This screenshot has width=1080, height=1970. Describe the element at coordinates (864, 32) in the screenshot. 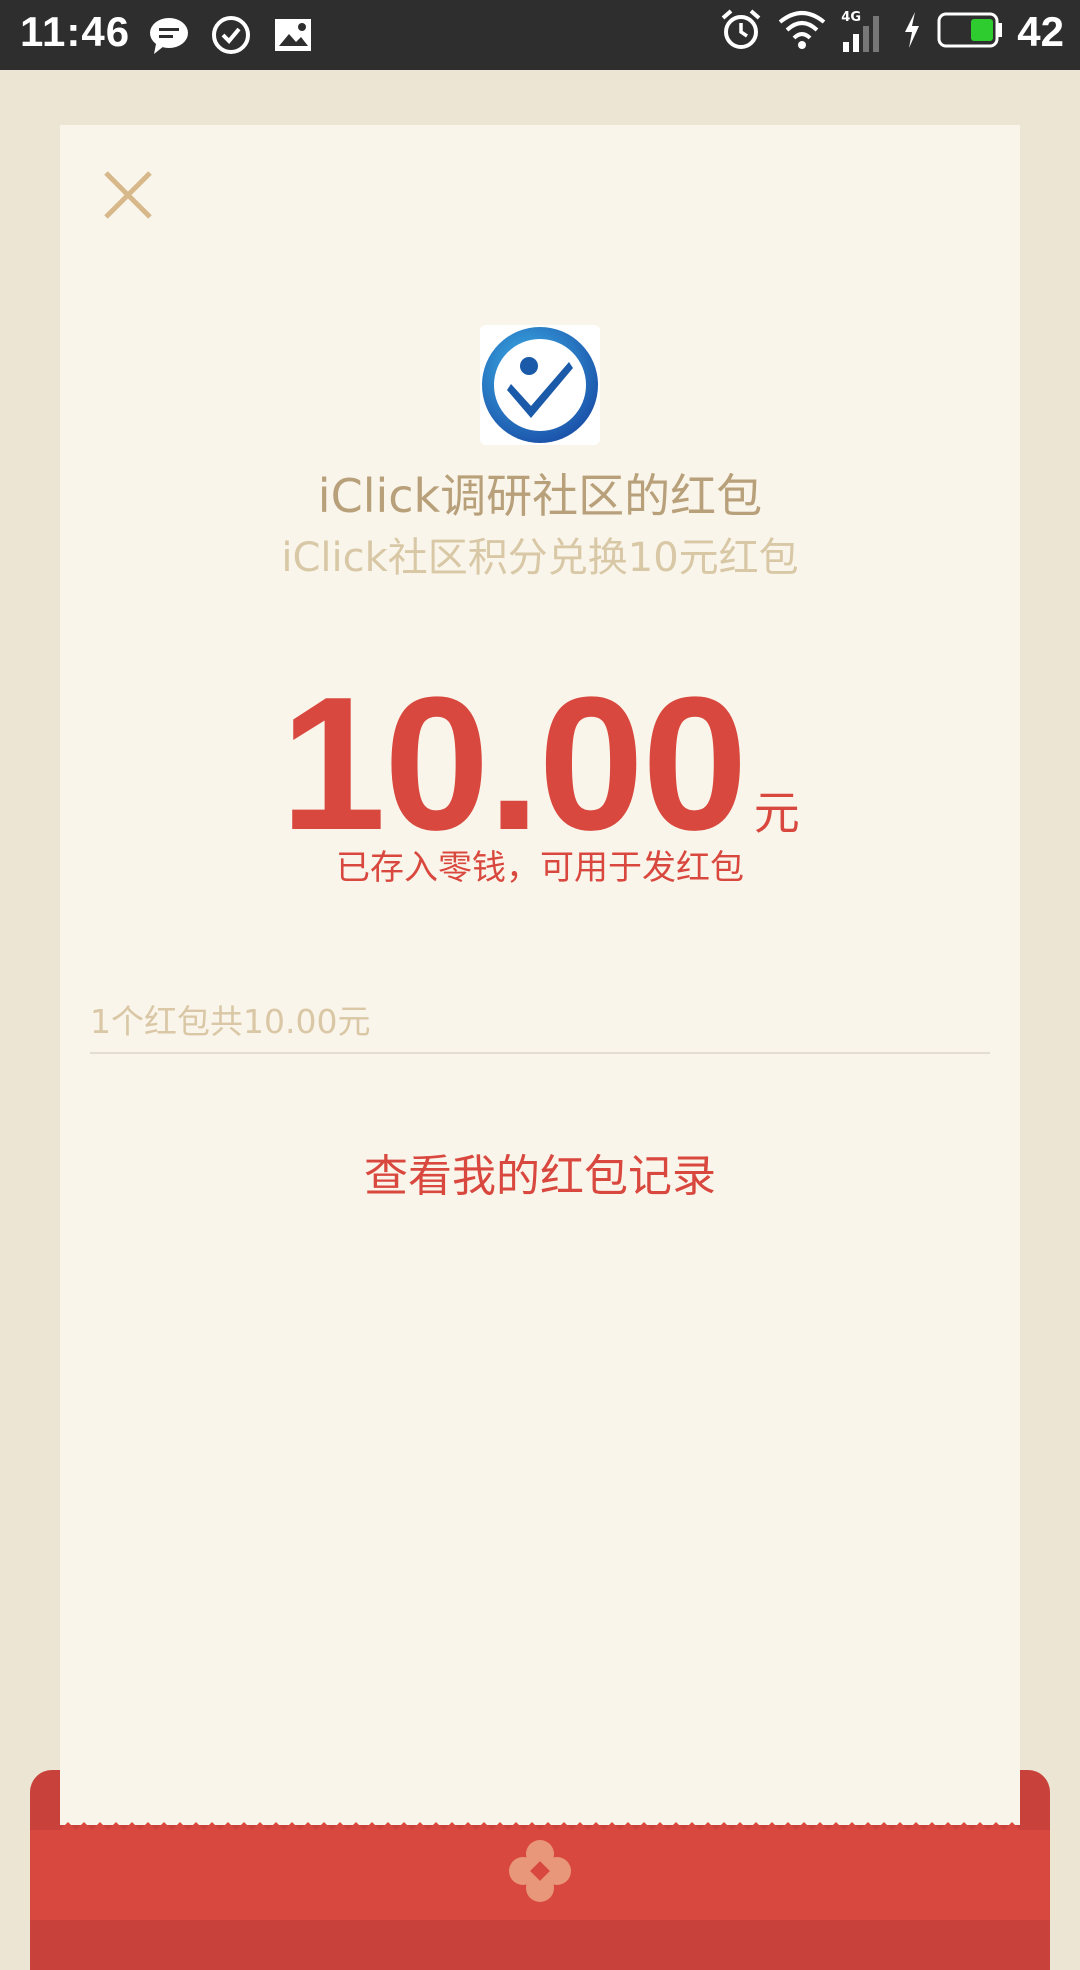

I see `signal-4g-icon: 4G` at that location.